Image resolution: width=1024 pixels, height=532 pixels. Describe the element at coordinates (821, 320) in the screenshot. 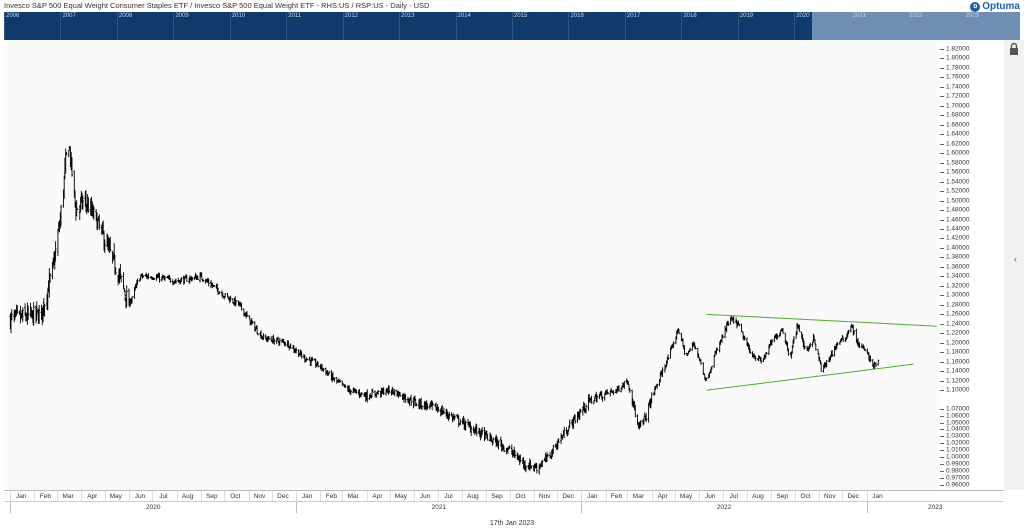

I see `upper-trendline` at that location.